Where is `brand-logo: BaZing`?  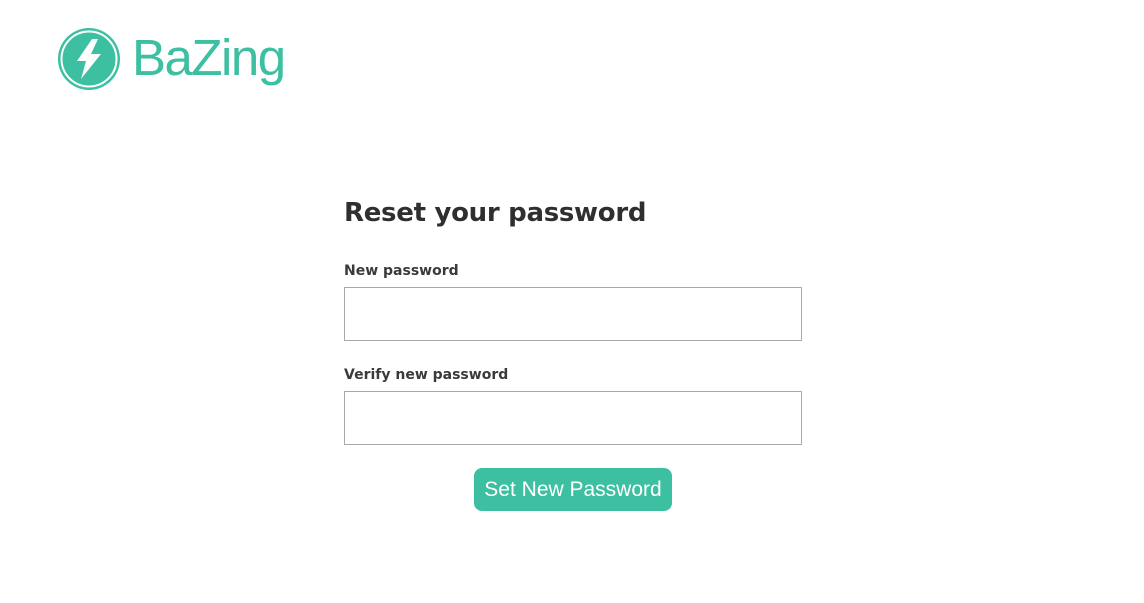
brand-logo: BaZing is located at coordinates (171, 59).